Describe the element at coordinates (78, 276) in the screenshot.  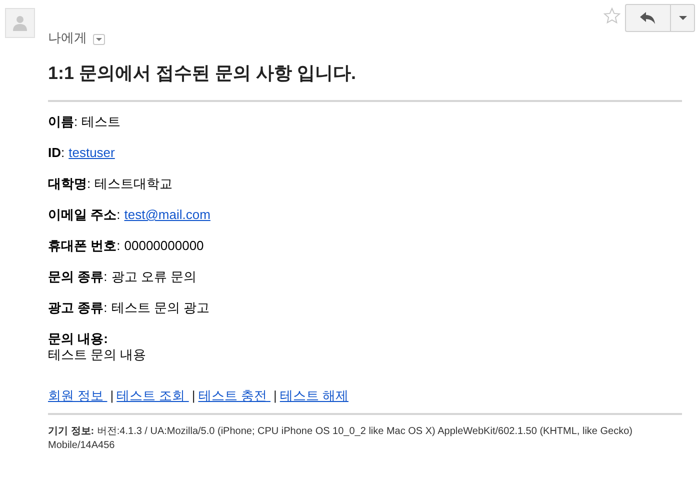
I see `field-label: 문의 종류:` at that location.